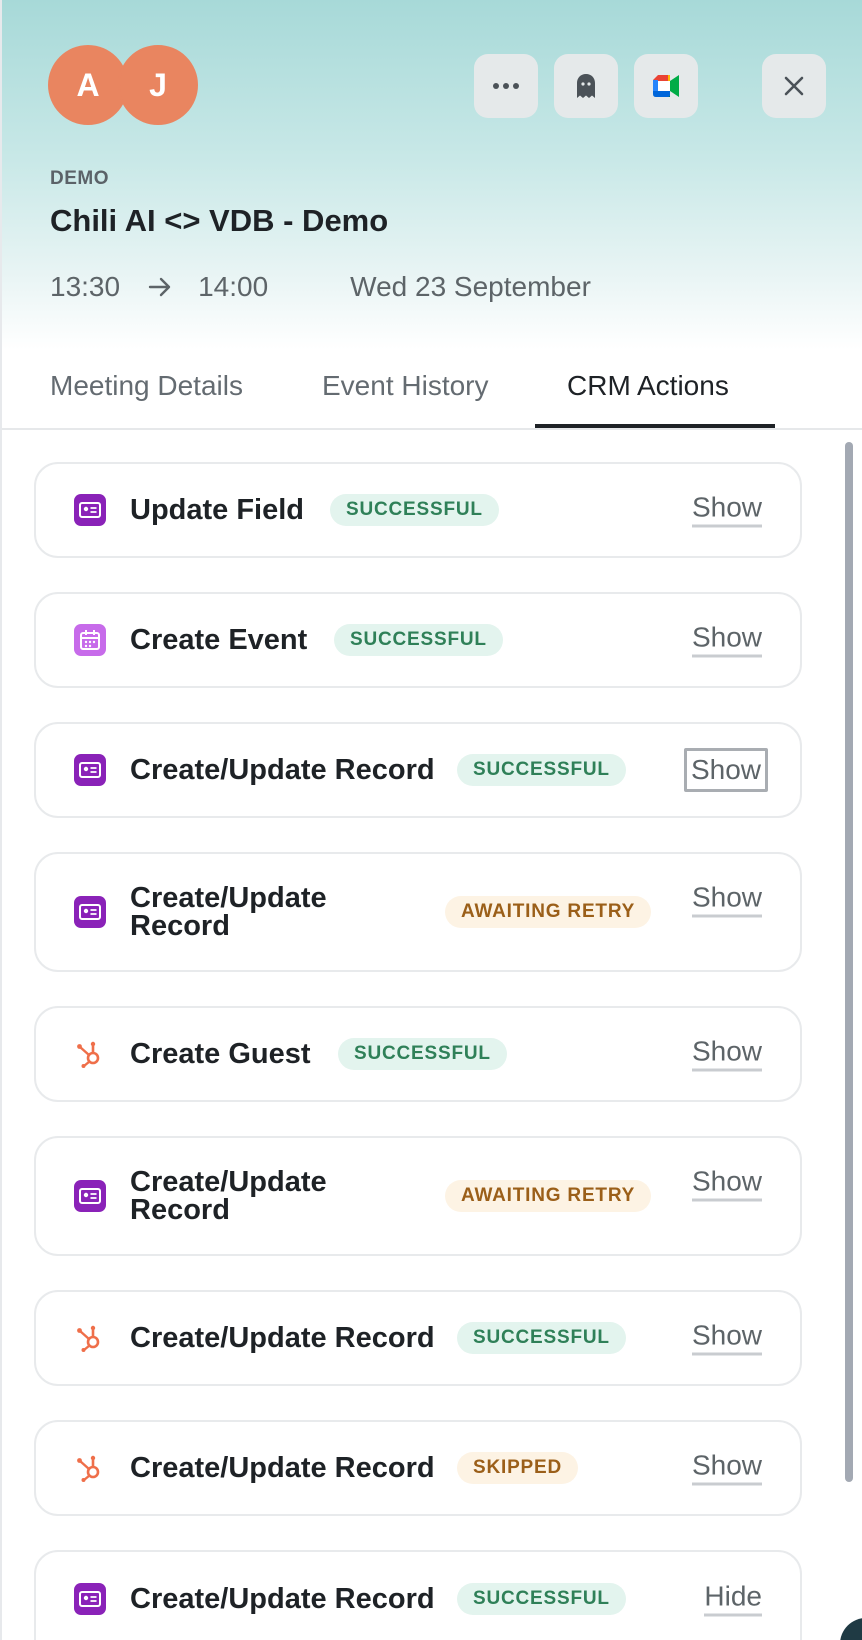  I want to click on attendee-avatars: A J, so click(128, 85).